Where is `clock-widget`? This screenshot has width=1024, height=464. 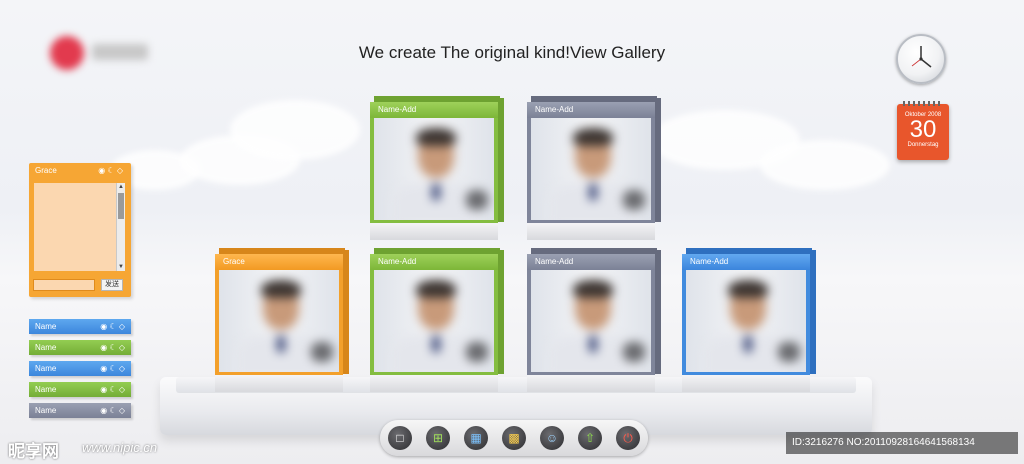
clock-widget is located at coordinates (921, 59).